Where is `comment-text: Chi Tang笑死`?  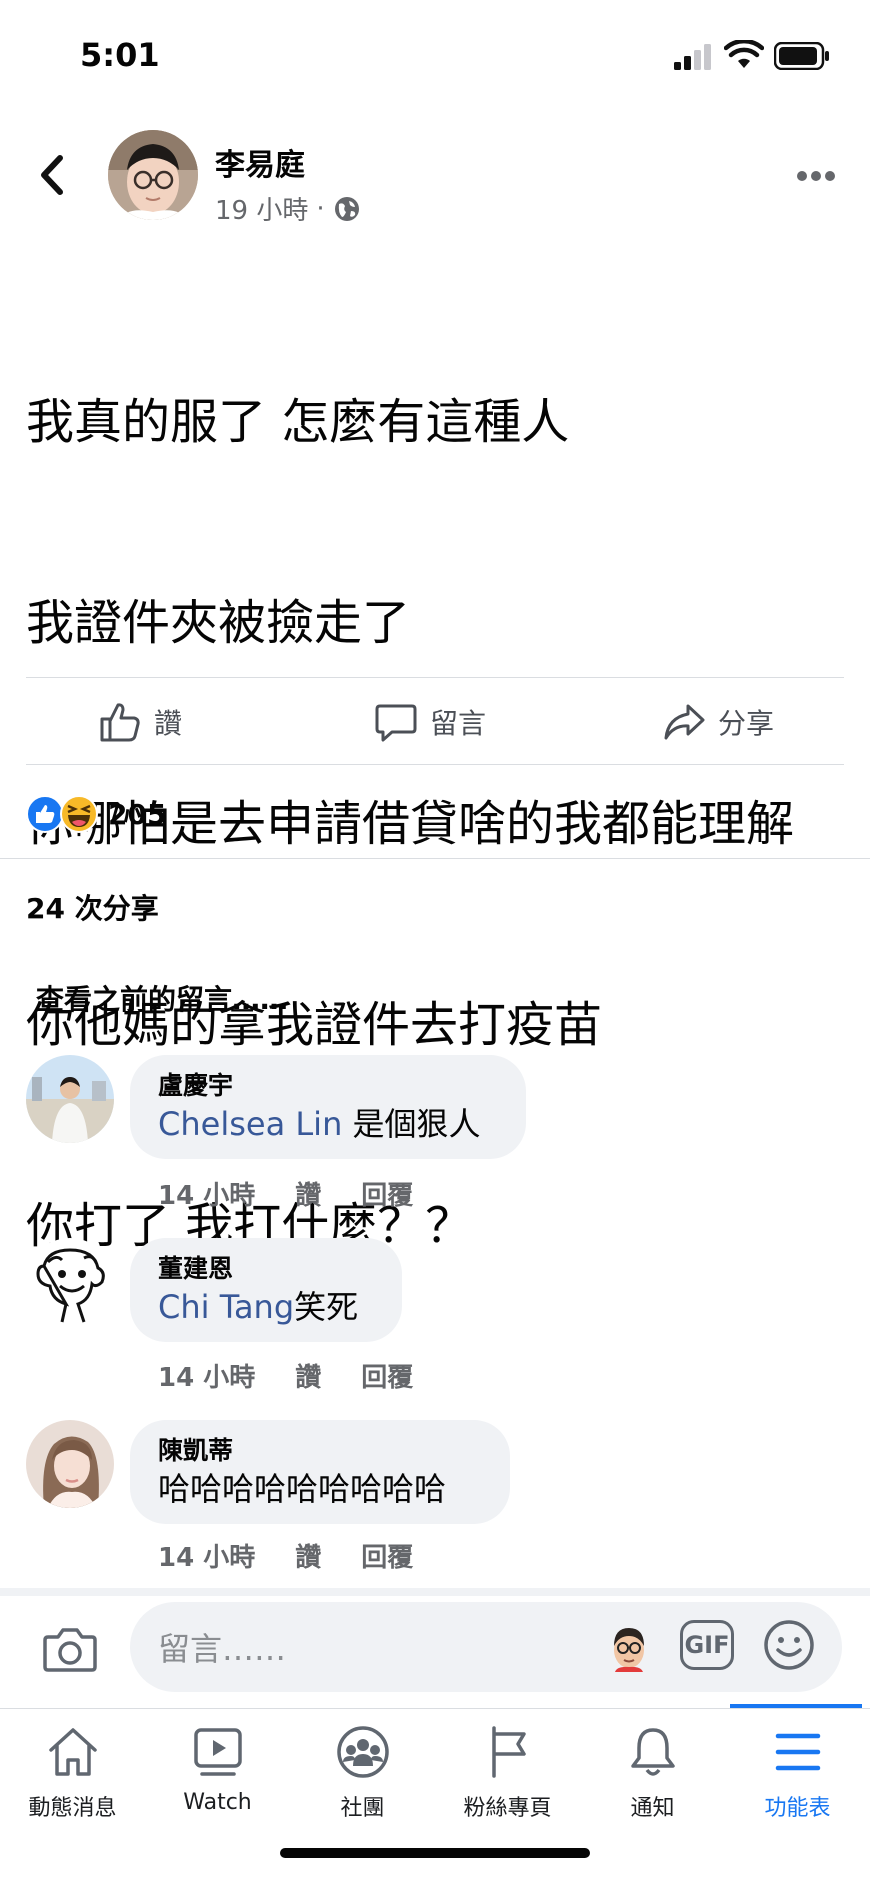
comment-text: Chi Tang笑死 is located at coordinates (266, 1307).